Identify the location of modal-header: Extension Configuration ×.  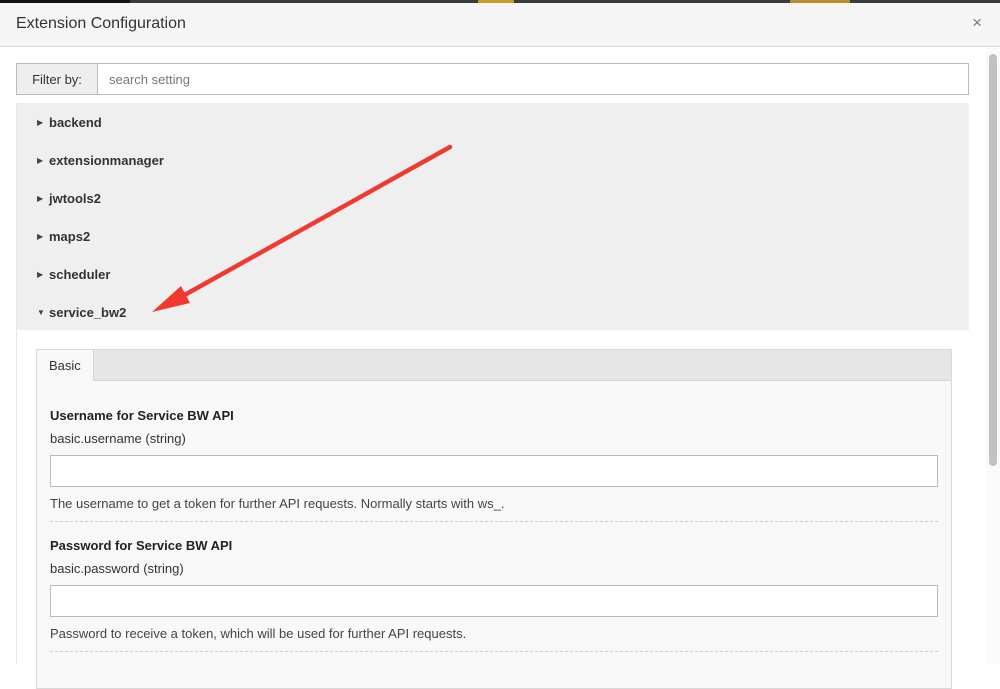
(500, 25).